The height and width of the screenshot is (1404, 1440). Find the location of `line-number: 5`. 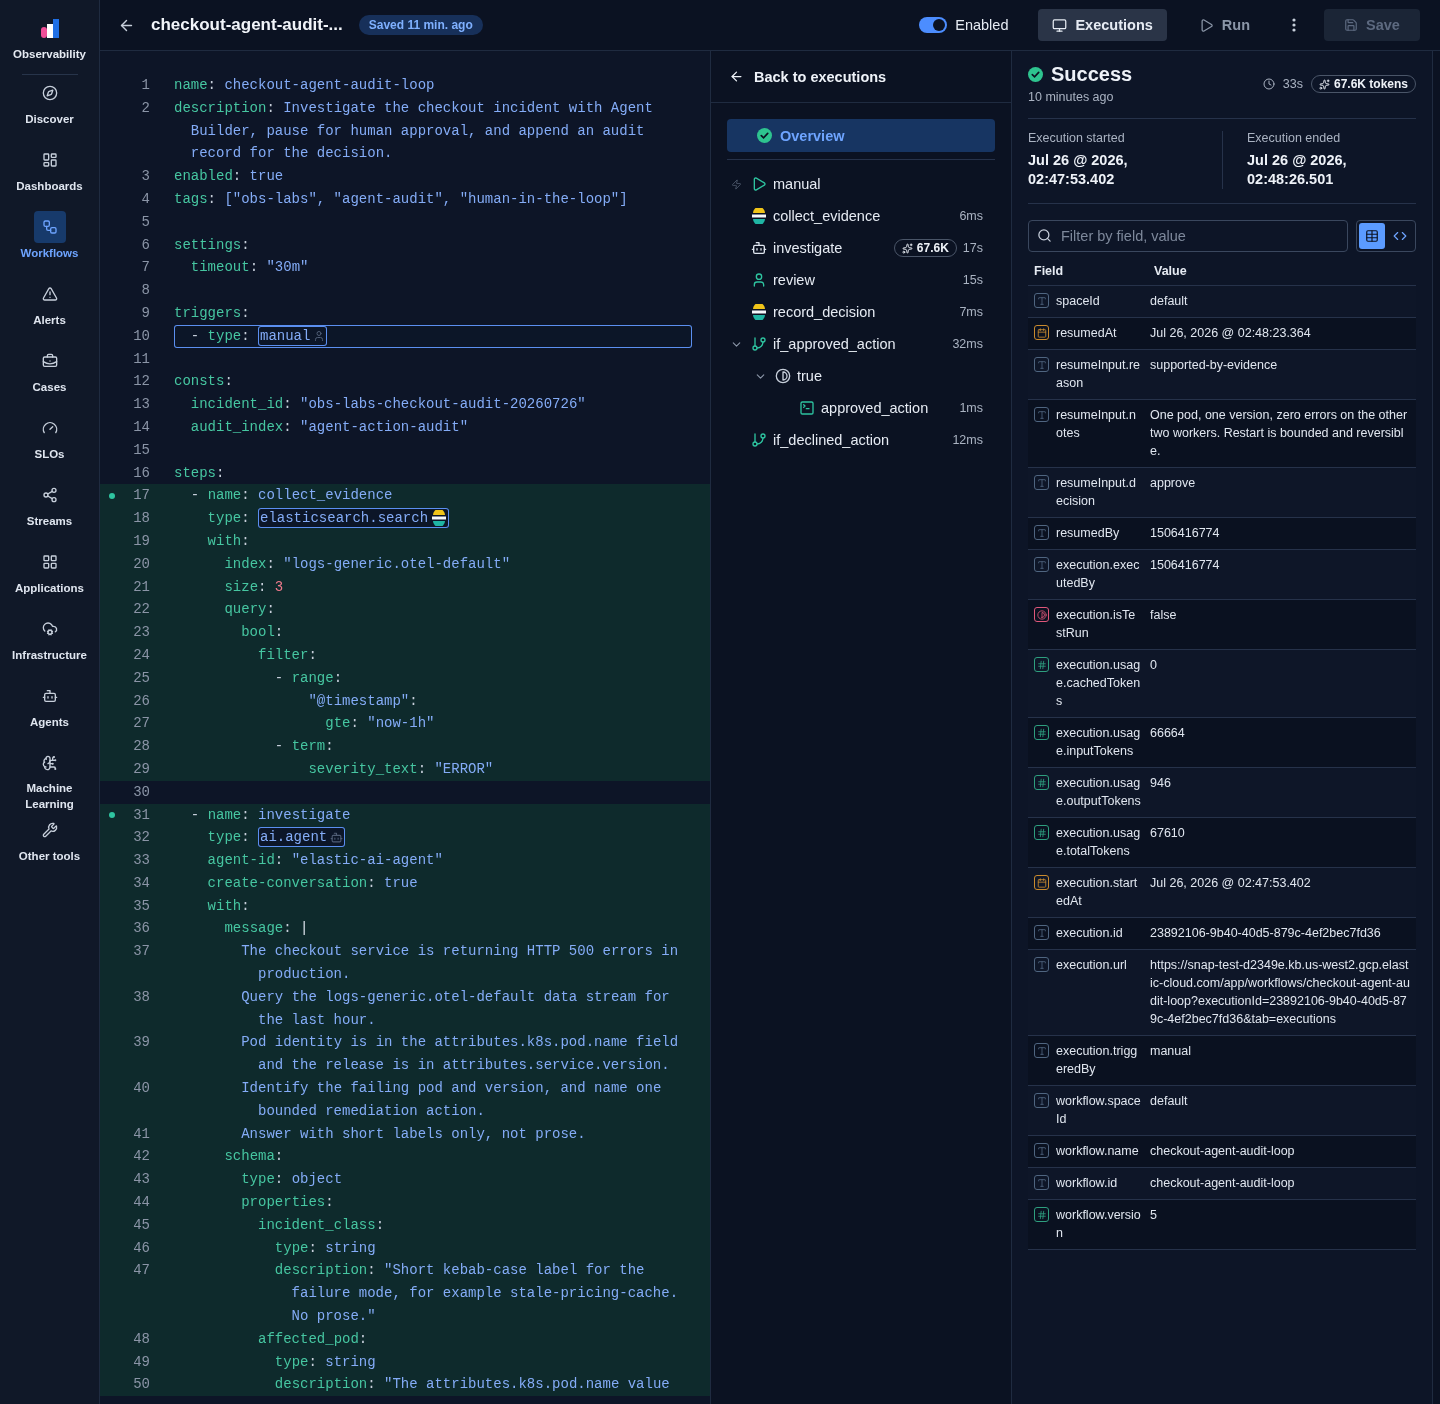

line-number: 5 is located at coordinates (145, 222).